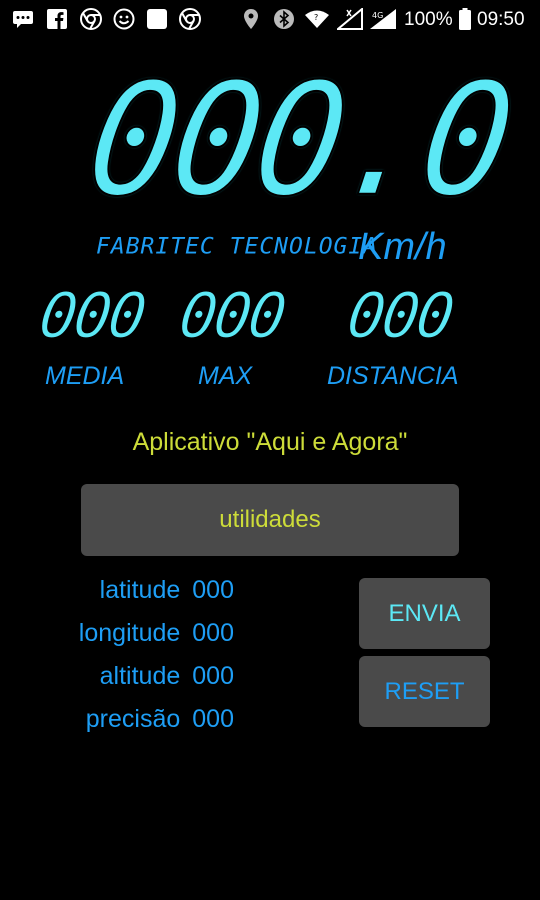  What do you see at coordinates (124, 19) in the screenshot?
I see `smiley-icon` at bounding box center [124, 19].